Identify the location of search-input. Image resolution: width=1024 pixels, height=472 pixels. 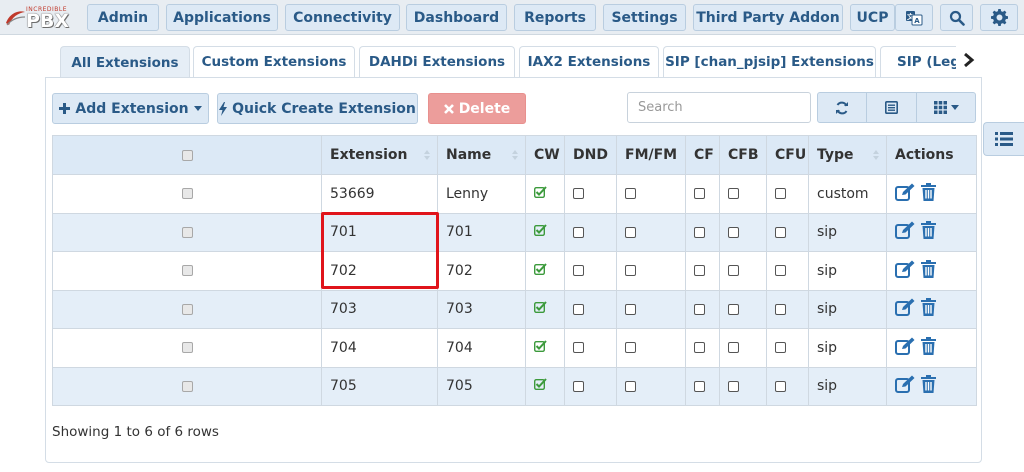
(719, 107).